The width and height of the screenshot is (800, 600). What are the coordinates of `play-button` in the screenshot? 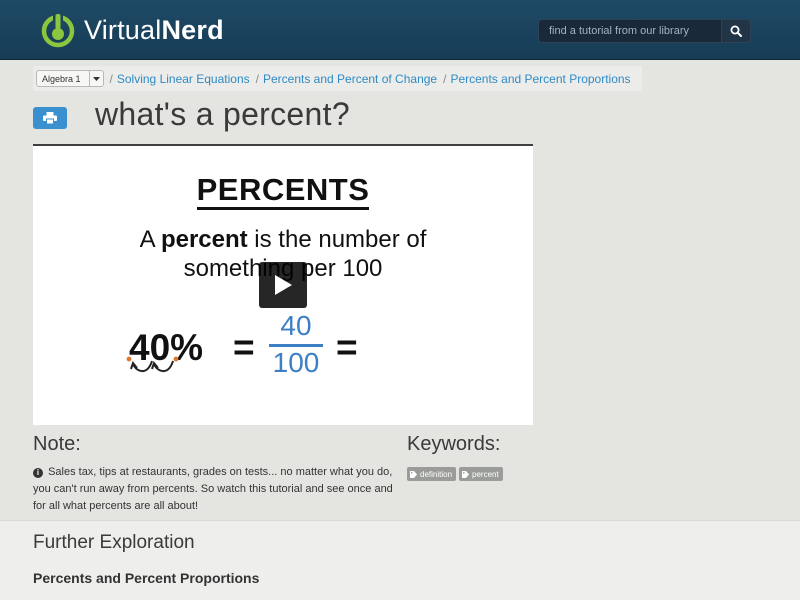 It's located at (283, 285).